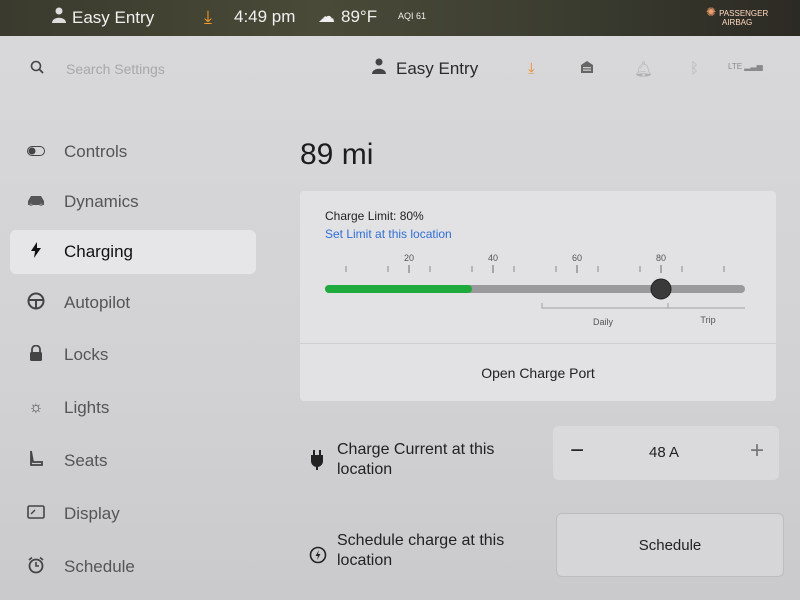  I want to click on search-icon, so click(37, 67).